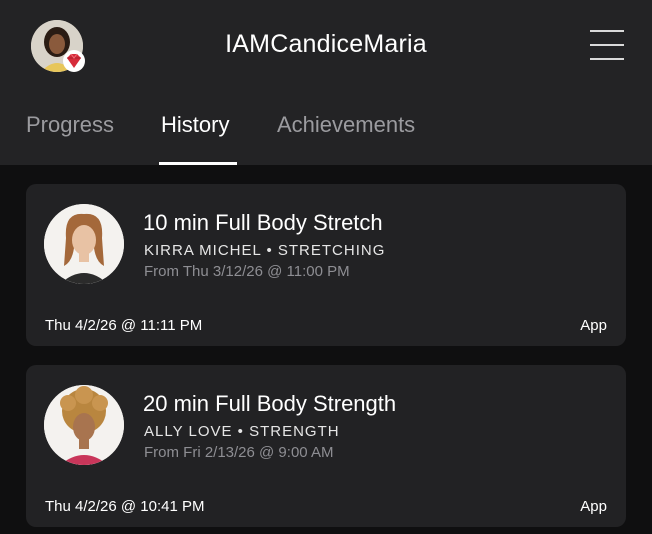 The image size is (652, 534). What do you see at coordinates (326, 44) in the screenshot?
I see `profile-username: IAMCandiceMaria` at bounding box center [326, 44].